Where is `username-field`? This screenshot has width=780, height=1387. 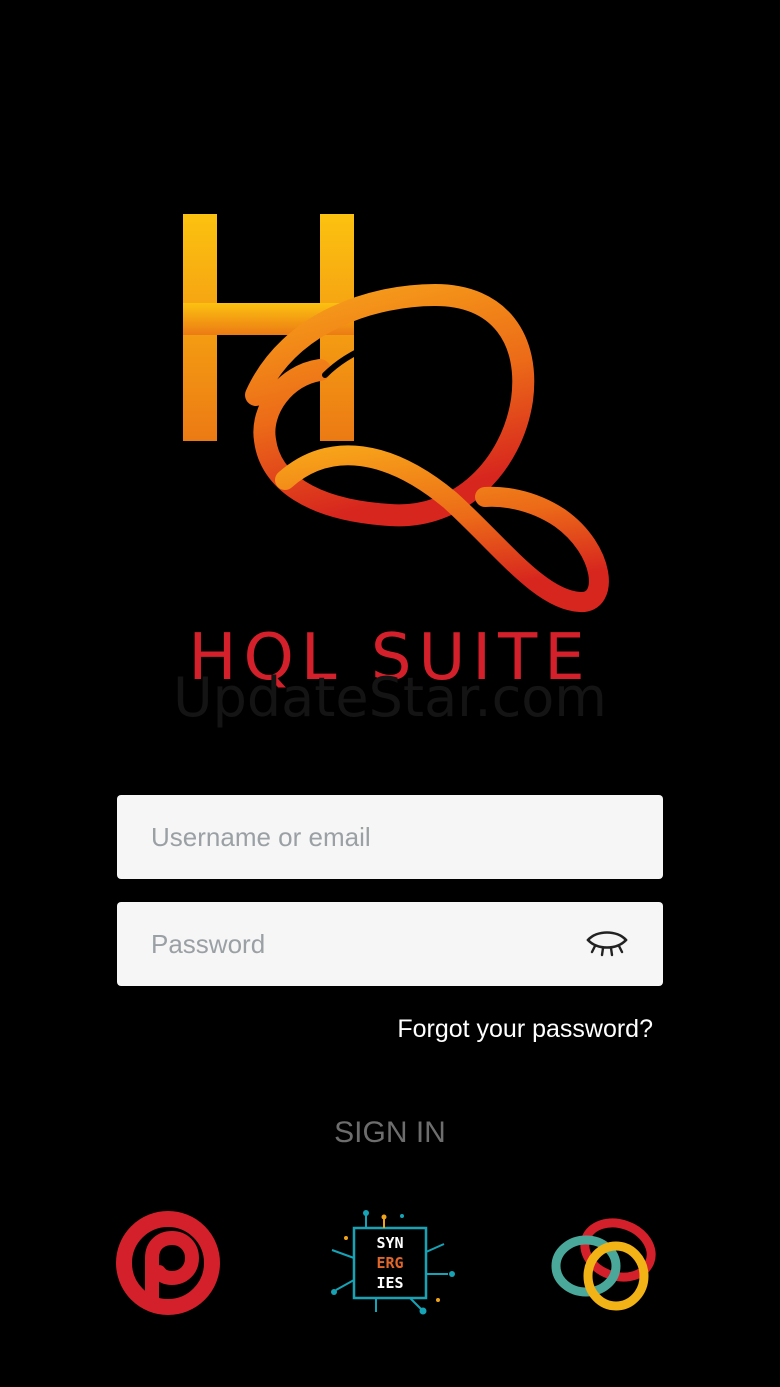 username-field is located at coordinates (390, 837).